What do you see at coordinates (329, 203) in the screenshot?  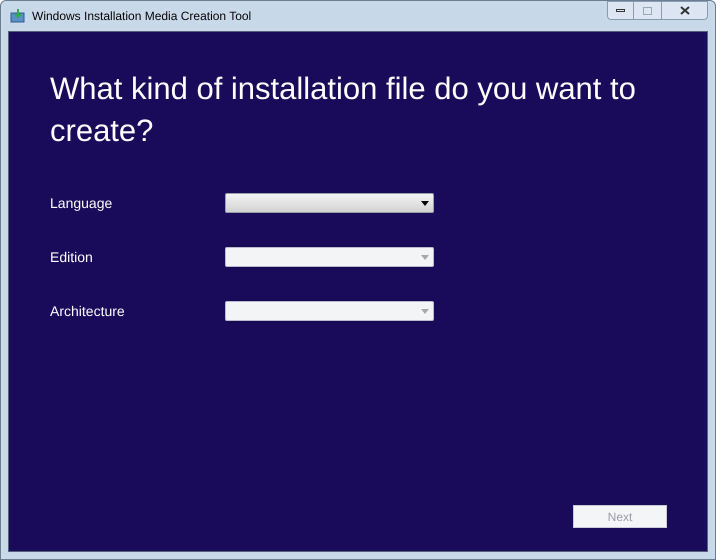 I see `dropdown` at bounding box center [329, 203].